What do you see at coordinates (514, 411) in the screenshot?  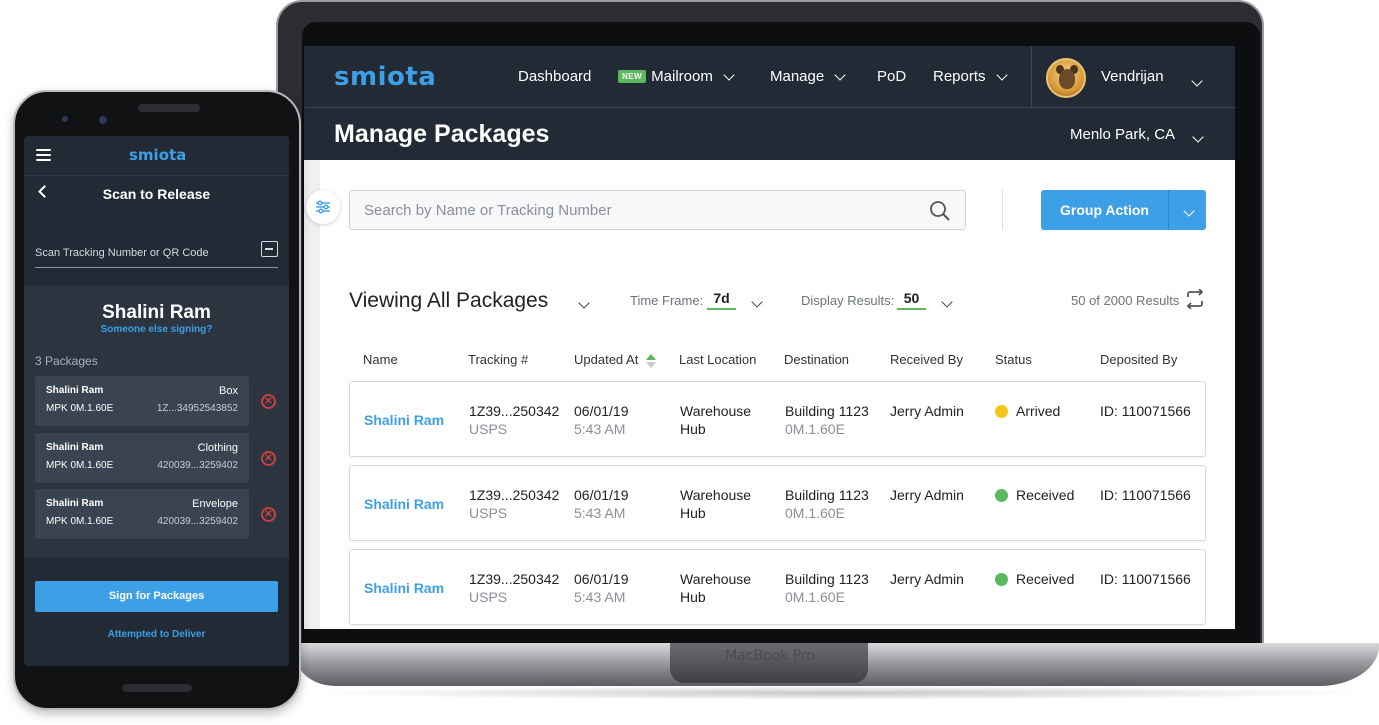 I see `tracking-number: 1Z39...250342` at bounding box center [514, 411].